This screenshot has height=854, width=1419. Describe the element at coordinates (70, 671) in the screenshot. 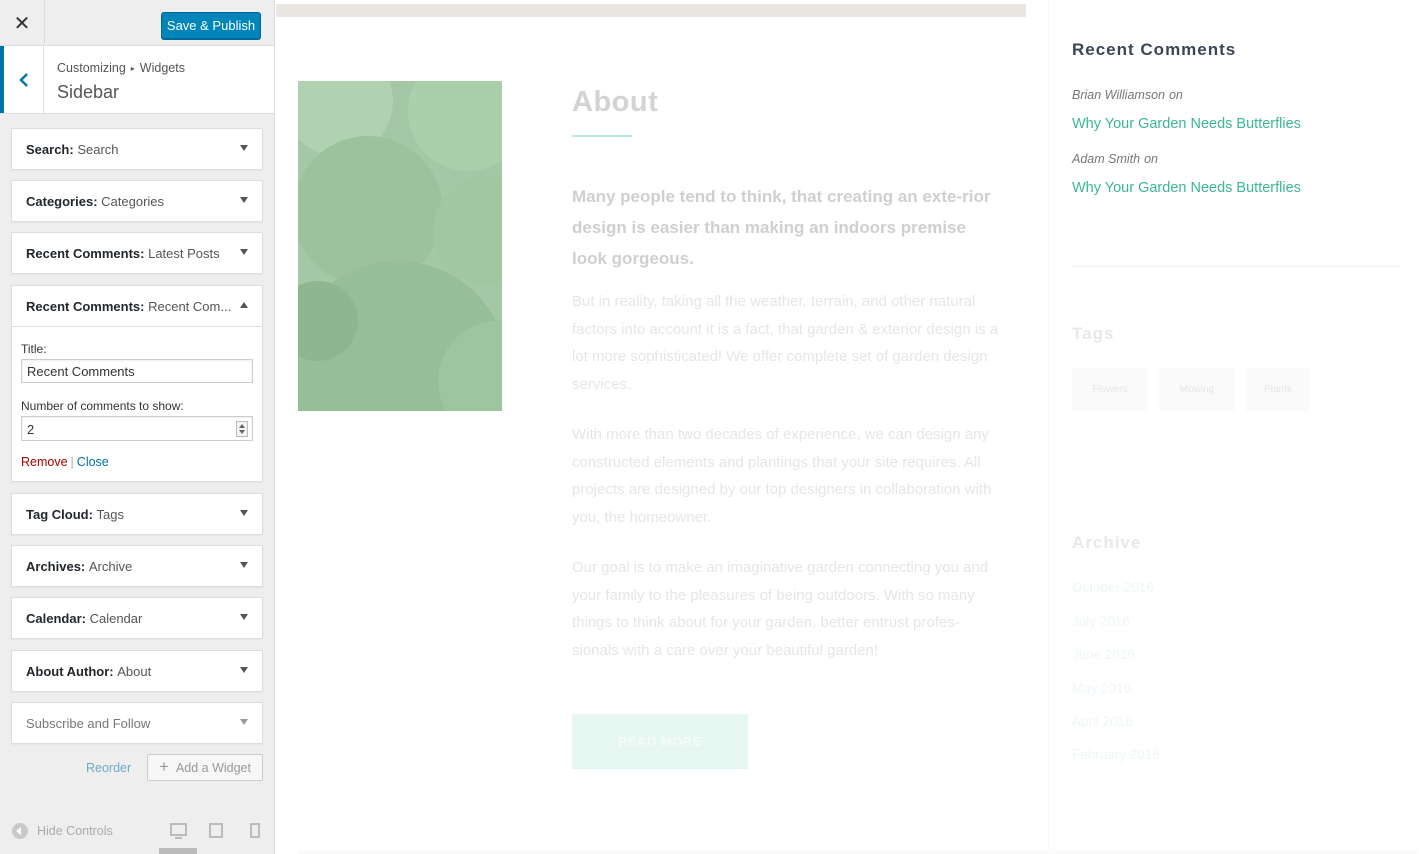

I see `widget-type: About Author:` at that location.